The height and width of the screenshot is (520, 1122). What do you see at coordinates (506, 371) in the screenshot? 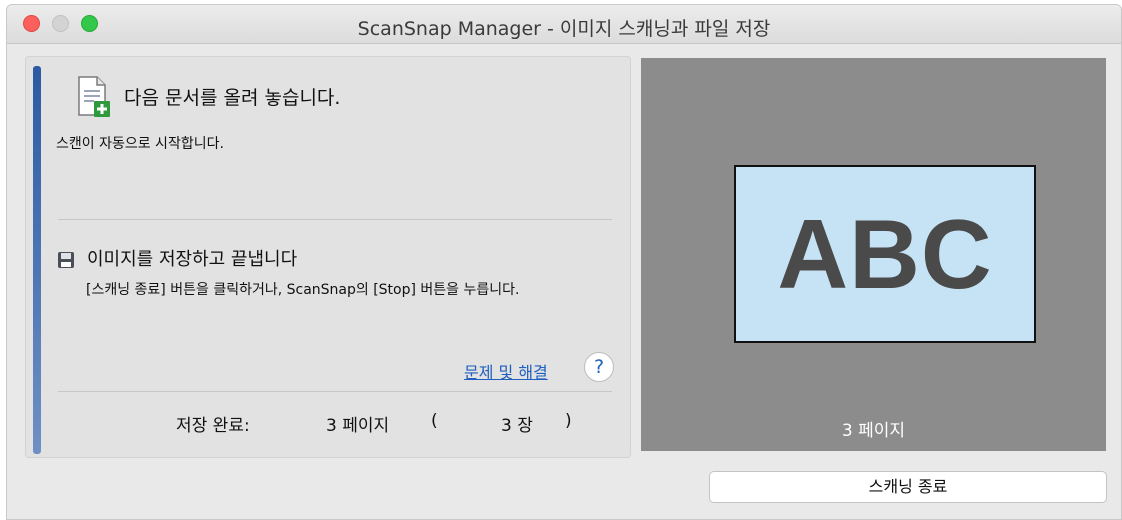
I see `troubleshooting-link: 문제 및 해결` at bounding box center [506, 371].